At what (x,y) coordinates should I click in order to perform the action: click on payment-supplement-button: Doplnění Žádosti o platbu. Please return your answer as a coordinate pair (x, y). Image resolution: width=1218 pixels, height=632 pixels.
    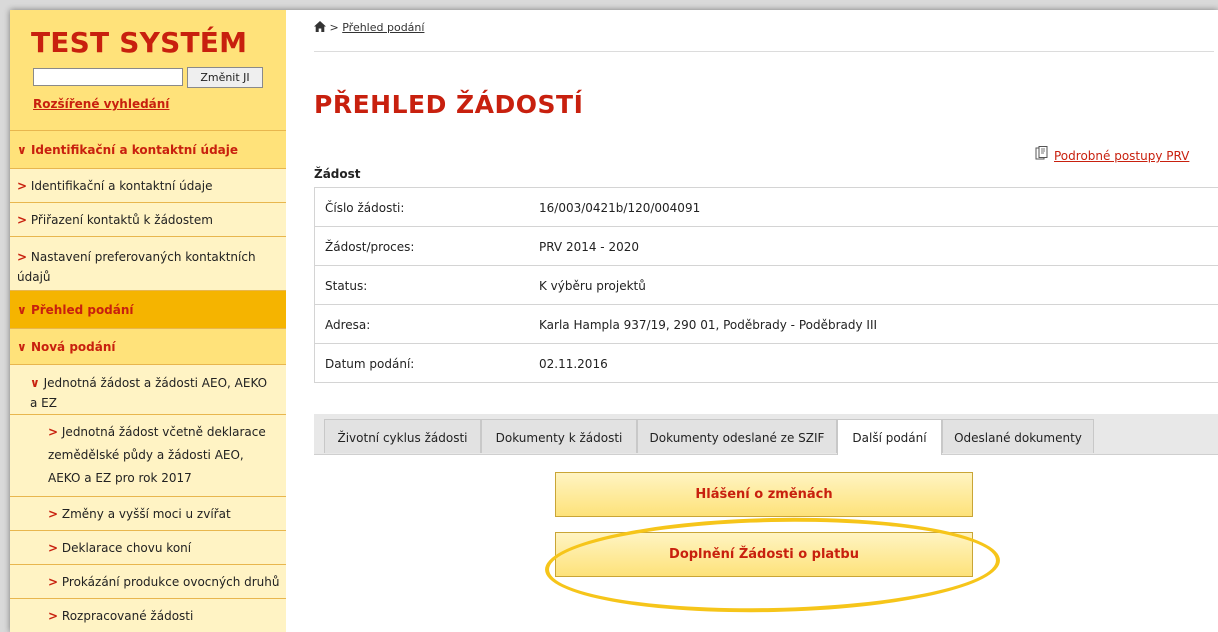
    Looking at the image, I should click on (764, 554).